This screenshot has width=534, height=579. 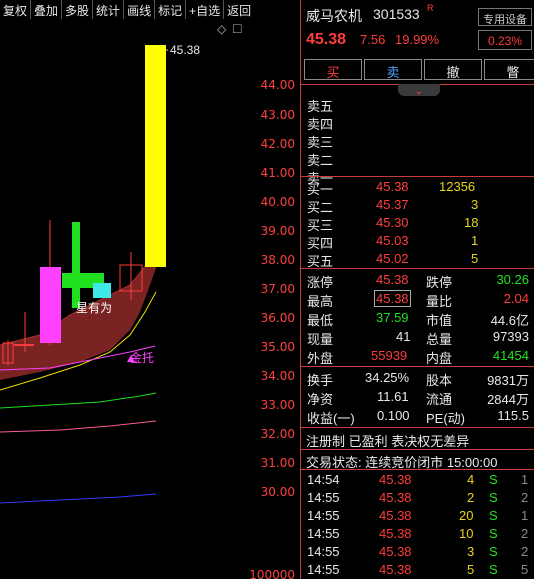 I want to click on tick-row: 14:55 45.38 20 S 1, so click(x=418, y=515).